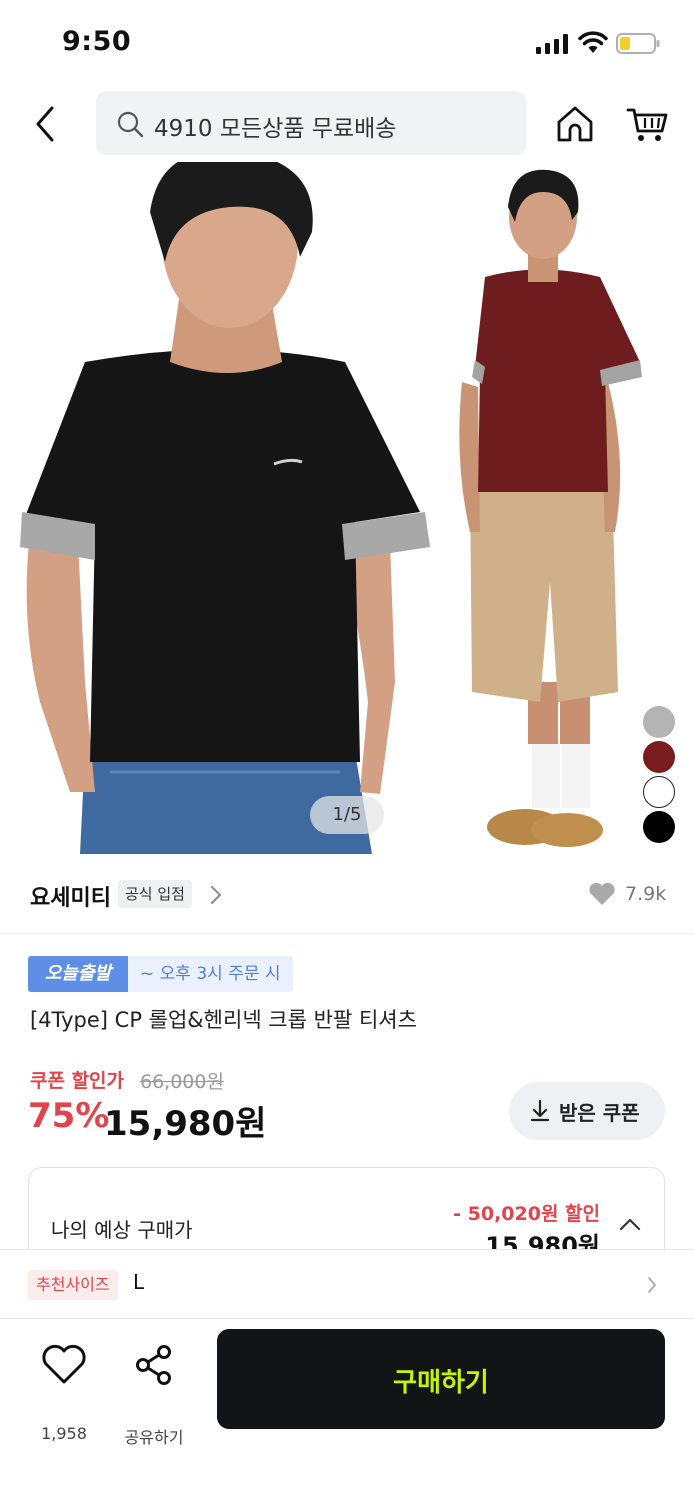 The image size is (694, 1500). I want to click on buy-button-label: 구매하기, so click(441, 1383).